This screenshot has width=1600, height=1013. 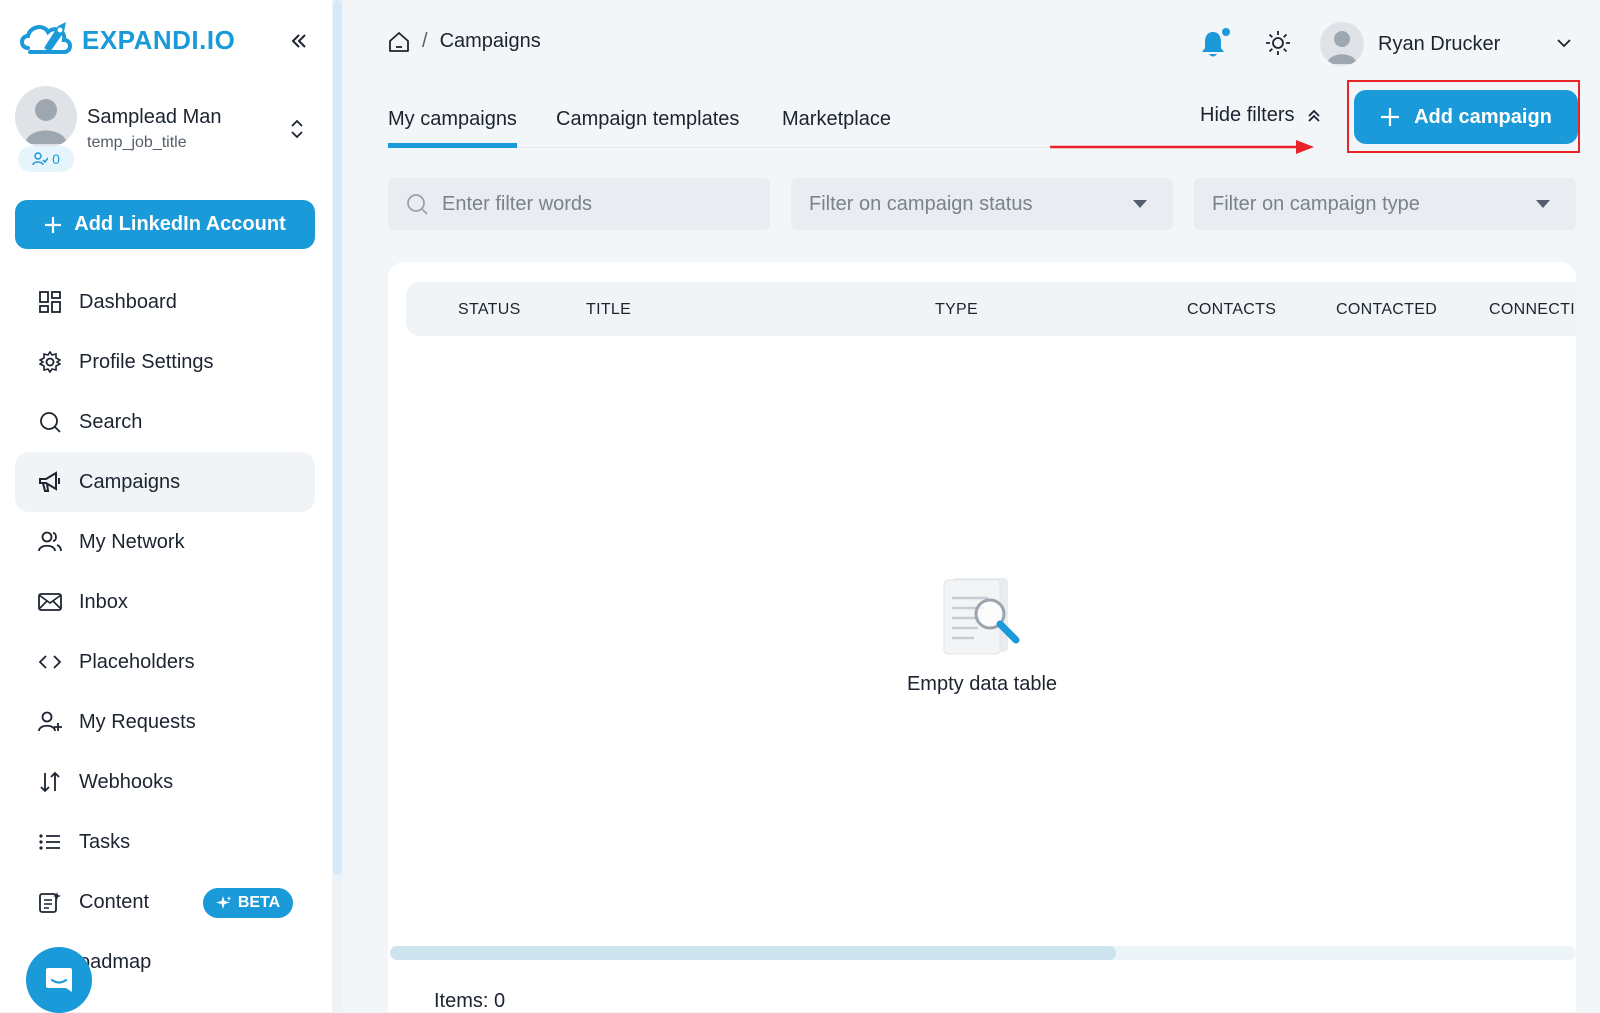 I want to click on gear-icon, so click(x=50, y=362).